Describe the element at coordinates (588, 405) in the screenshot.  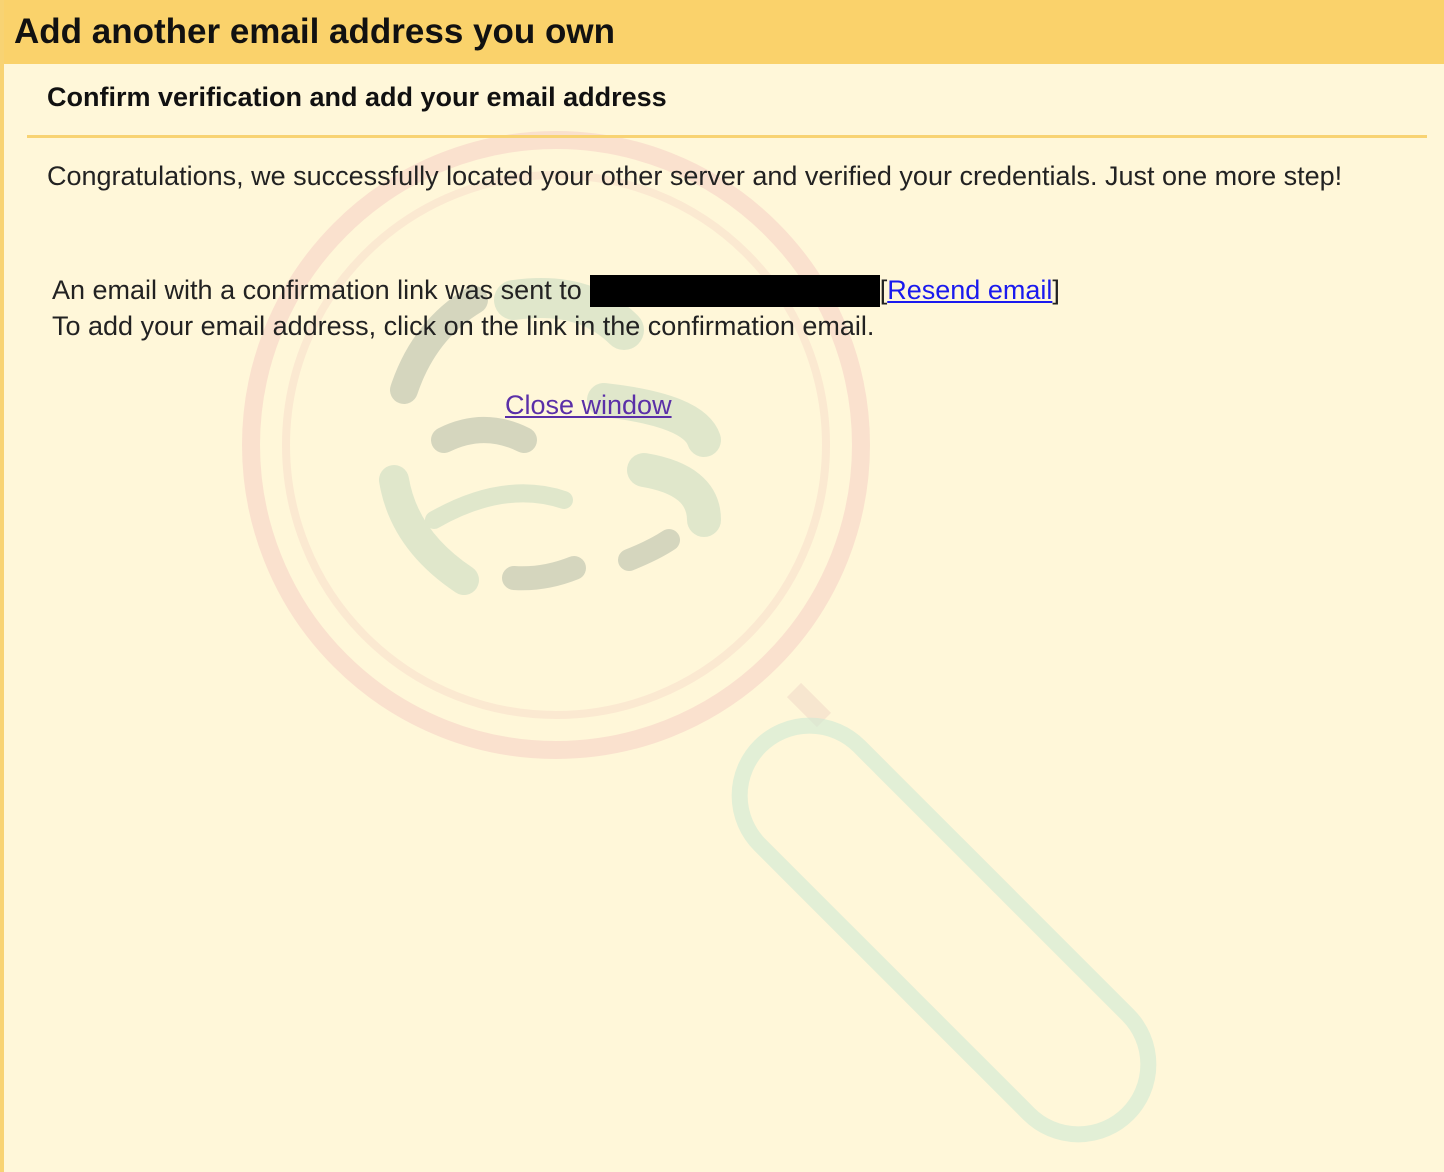
I see `close-window-link: Close window` at that location.